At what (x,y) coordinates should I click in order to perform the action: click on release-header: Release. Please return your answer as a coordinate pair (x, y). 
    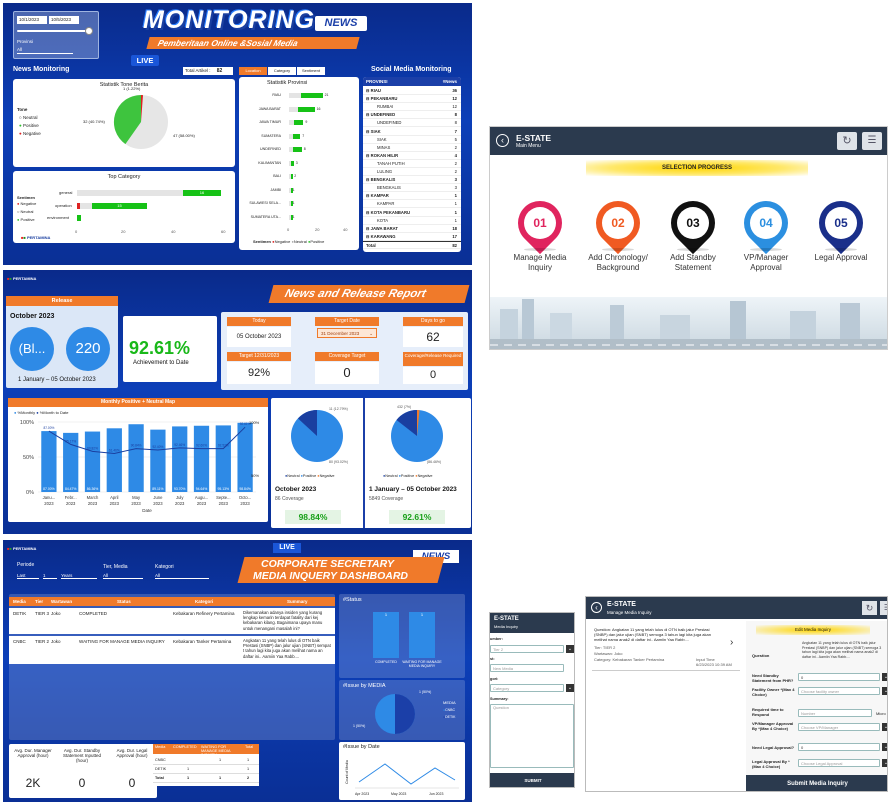
    Looking at the image, I should click on (62, 301).